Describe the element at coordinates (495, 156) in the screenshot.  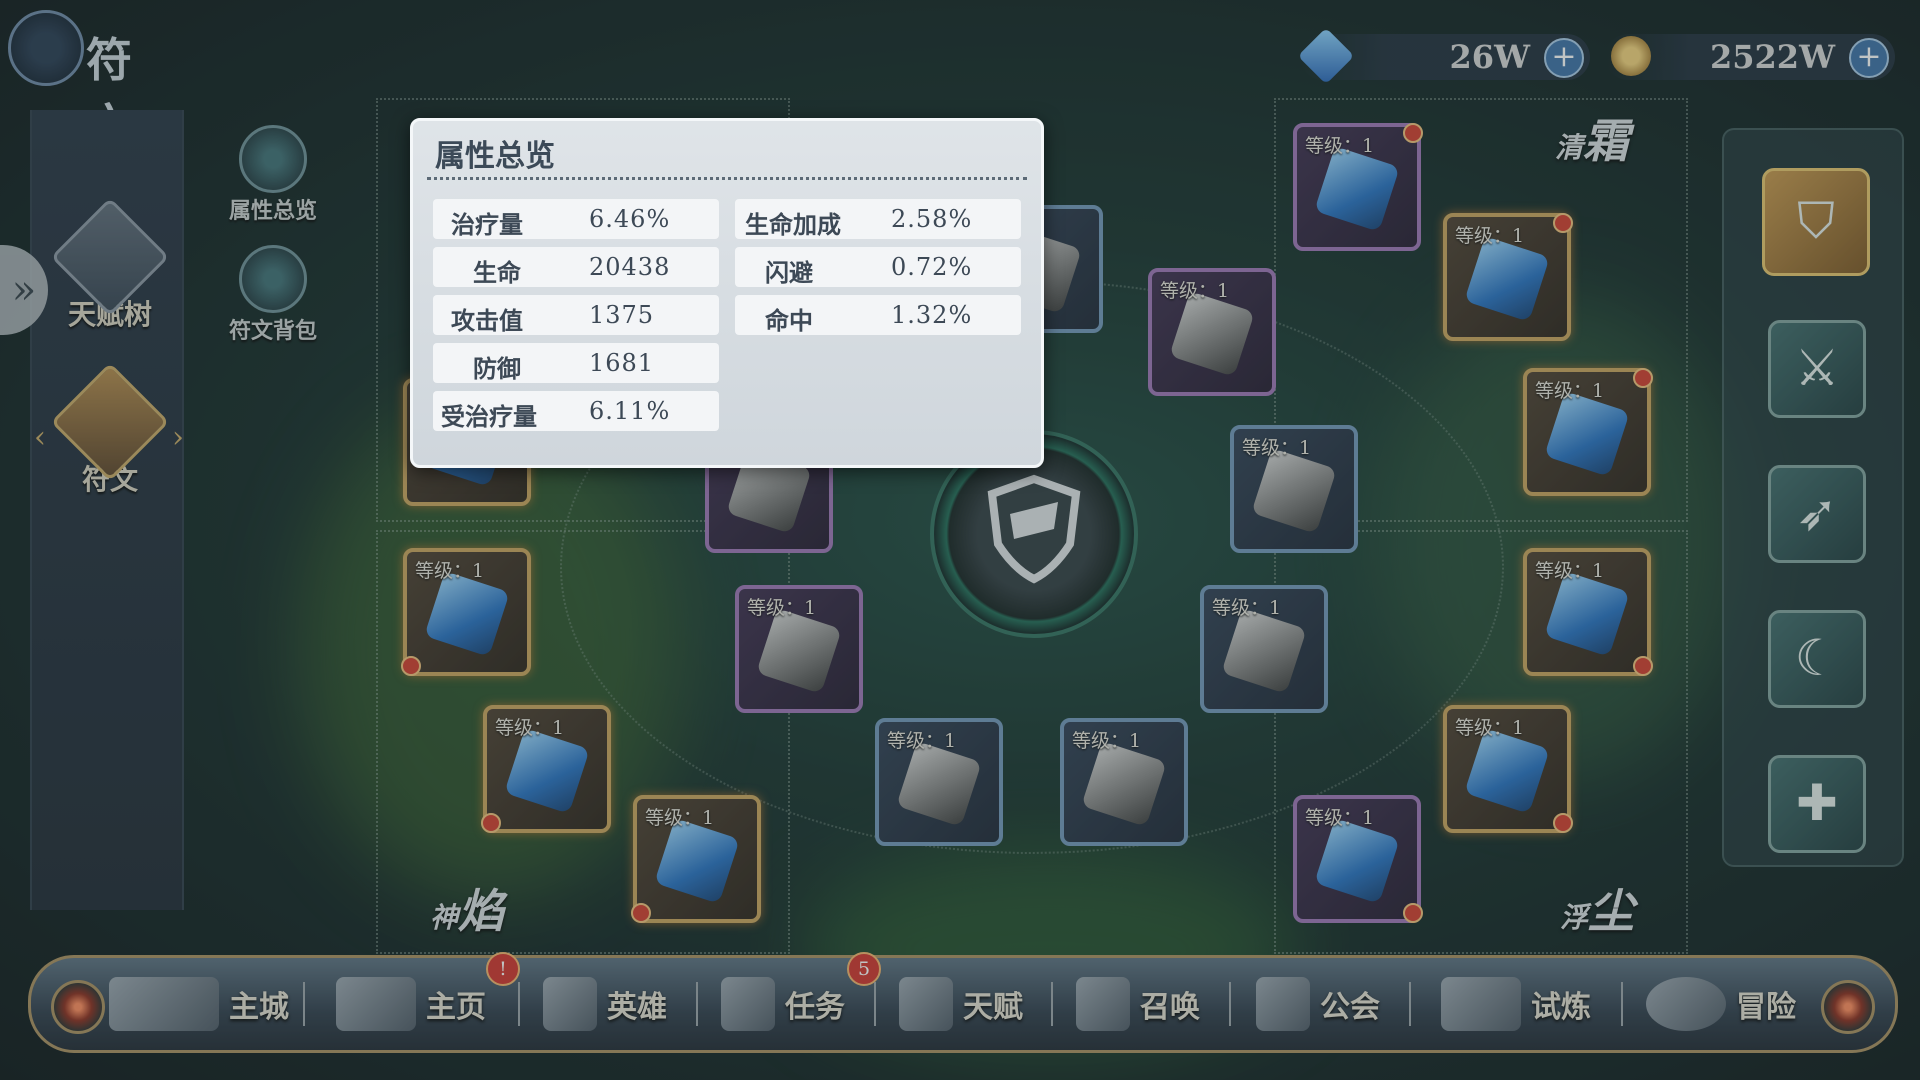
I see `panel-title: 属性总览` at that location.